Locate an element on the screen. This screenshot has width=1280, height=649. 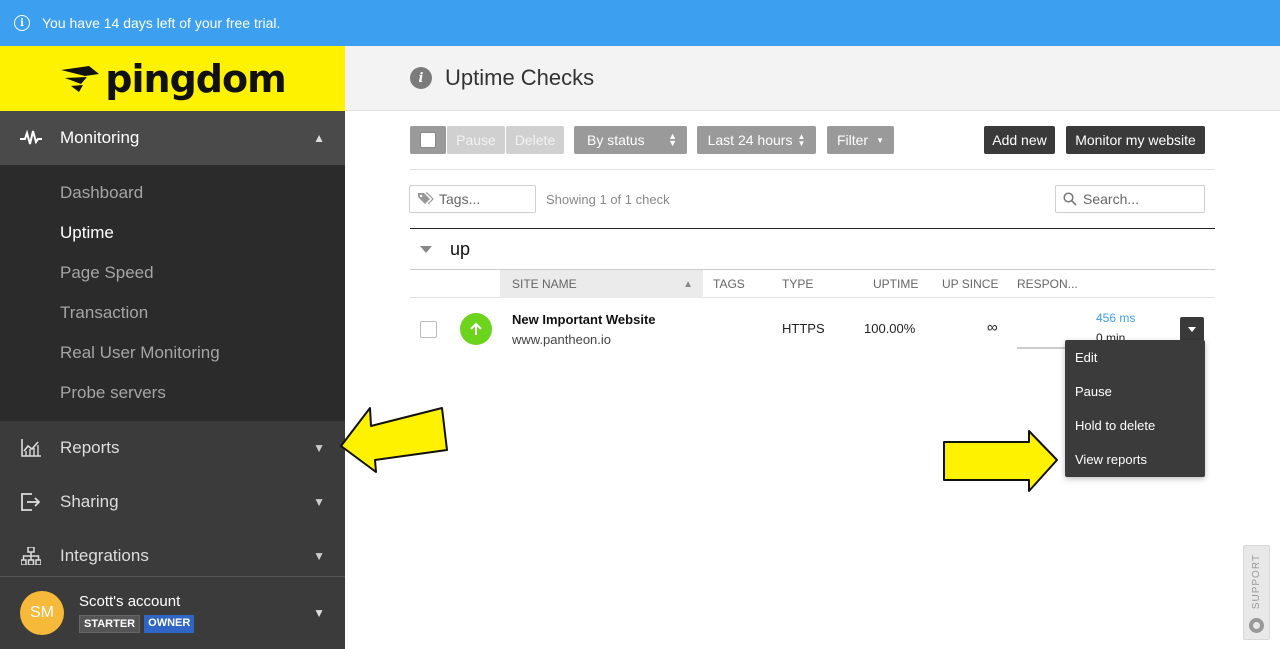
nav-monitoring-label: Monitoring is located at coordinates (100, 137).